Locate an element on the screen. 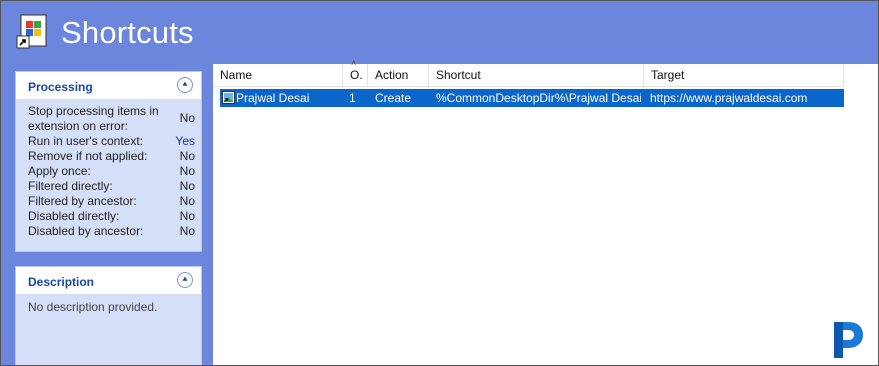 The width and height of the screenshot is (879, 366). processing-label: Run in user's context: is located at coordinates (86, 141).